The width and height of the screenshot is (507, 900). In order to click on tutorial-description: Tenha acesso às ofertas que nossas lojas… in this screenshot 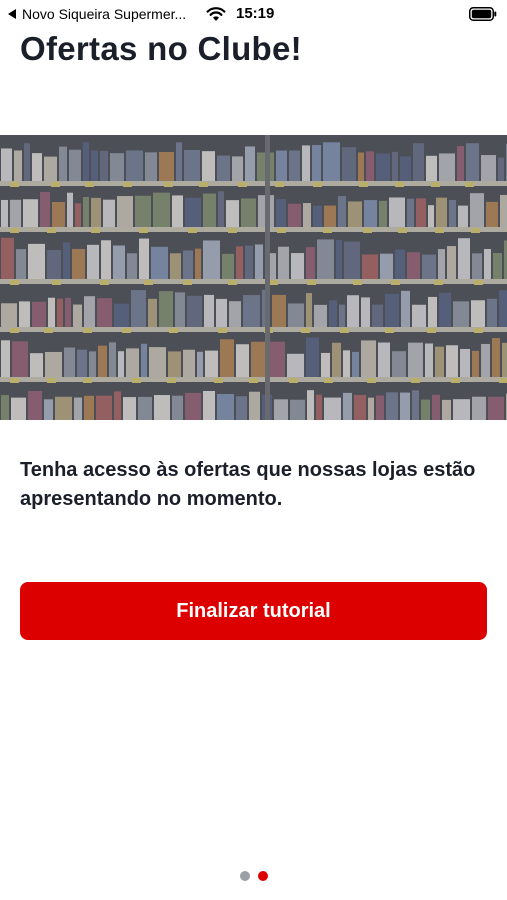, I will do `click(248, 484)`.